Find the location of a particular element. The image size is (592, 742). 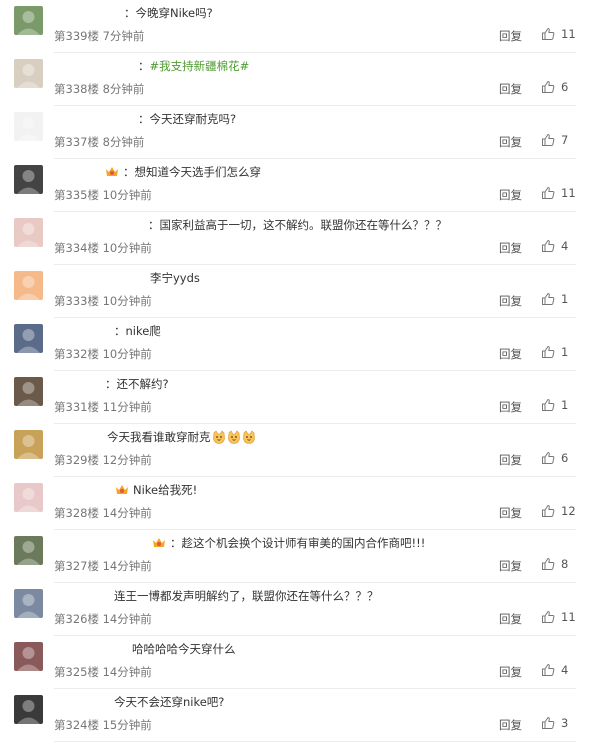

comment-content: ：趁这个机会换个设计师有审美的国内合作商吧!!! is located at coordinates (288, 543).